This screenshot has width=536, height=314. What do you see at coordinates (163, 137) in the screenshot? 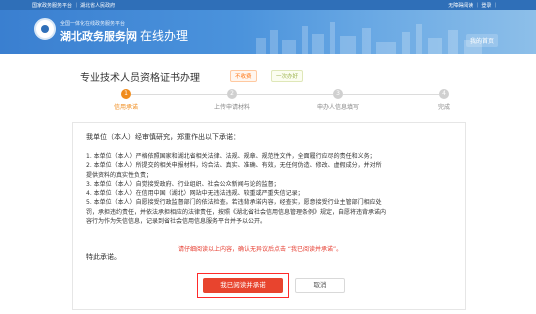
I see `terms-intro: 我单位（本人）经审慎研究，郑重作出以下承诺：` at bounding box center [163, 137].